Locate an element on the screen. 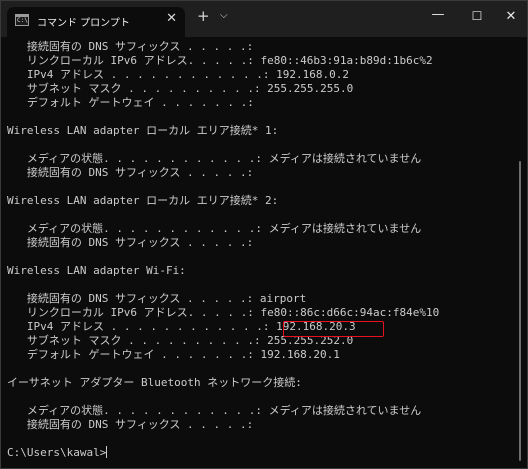  ipv4-highlight-box is located at coordinates (333, 329).